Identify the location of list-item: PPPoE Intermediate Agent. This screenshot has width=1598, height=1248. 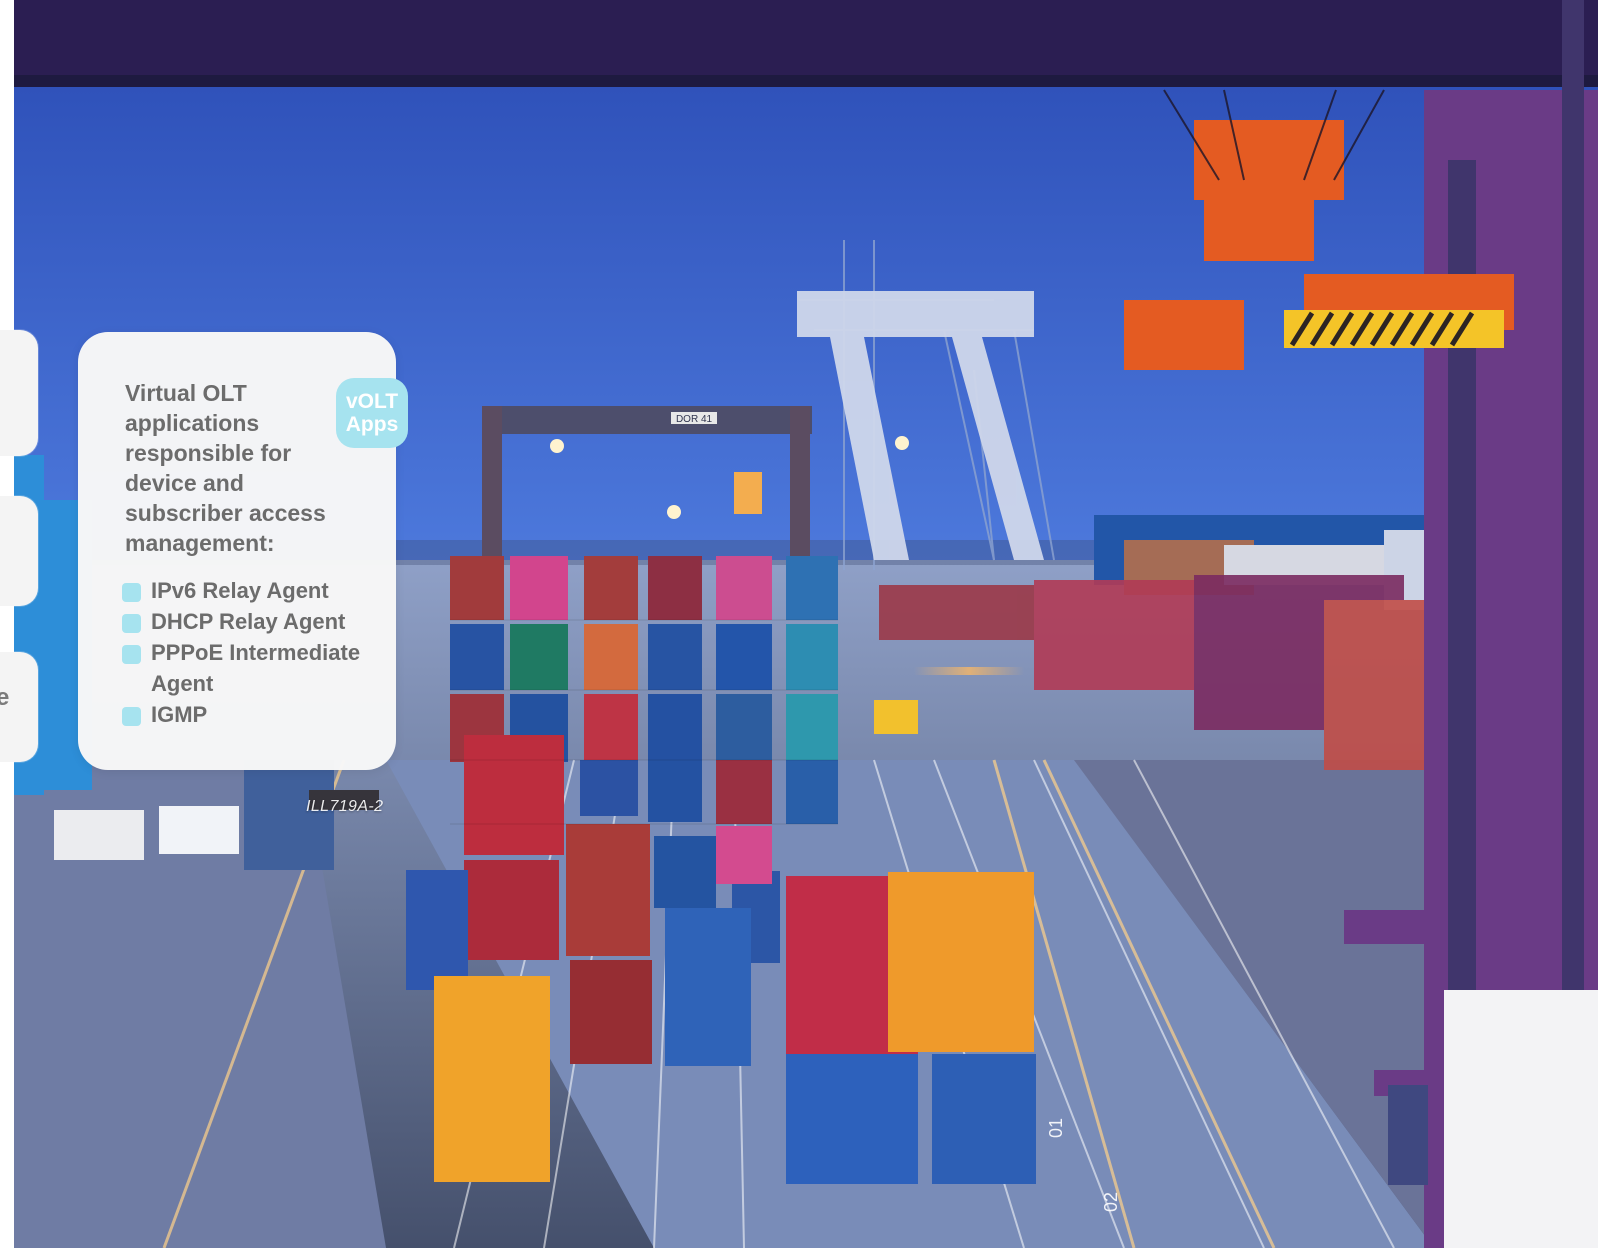
(253, 668).